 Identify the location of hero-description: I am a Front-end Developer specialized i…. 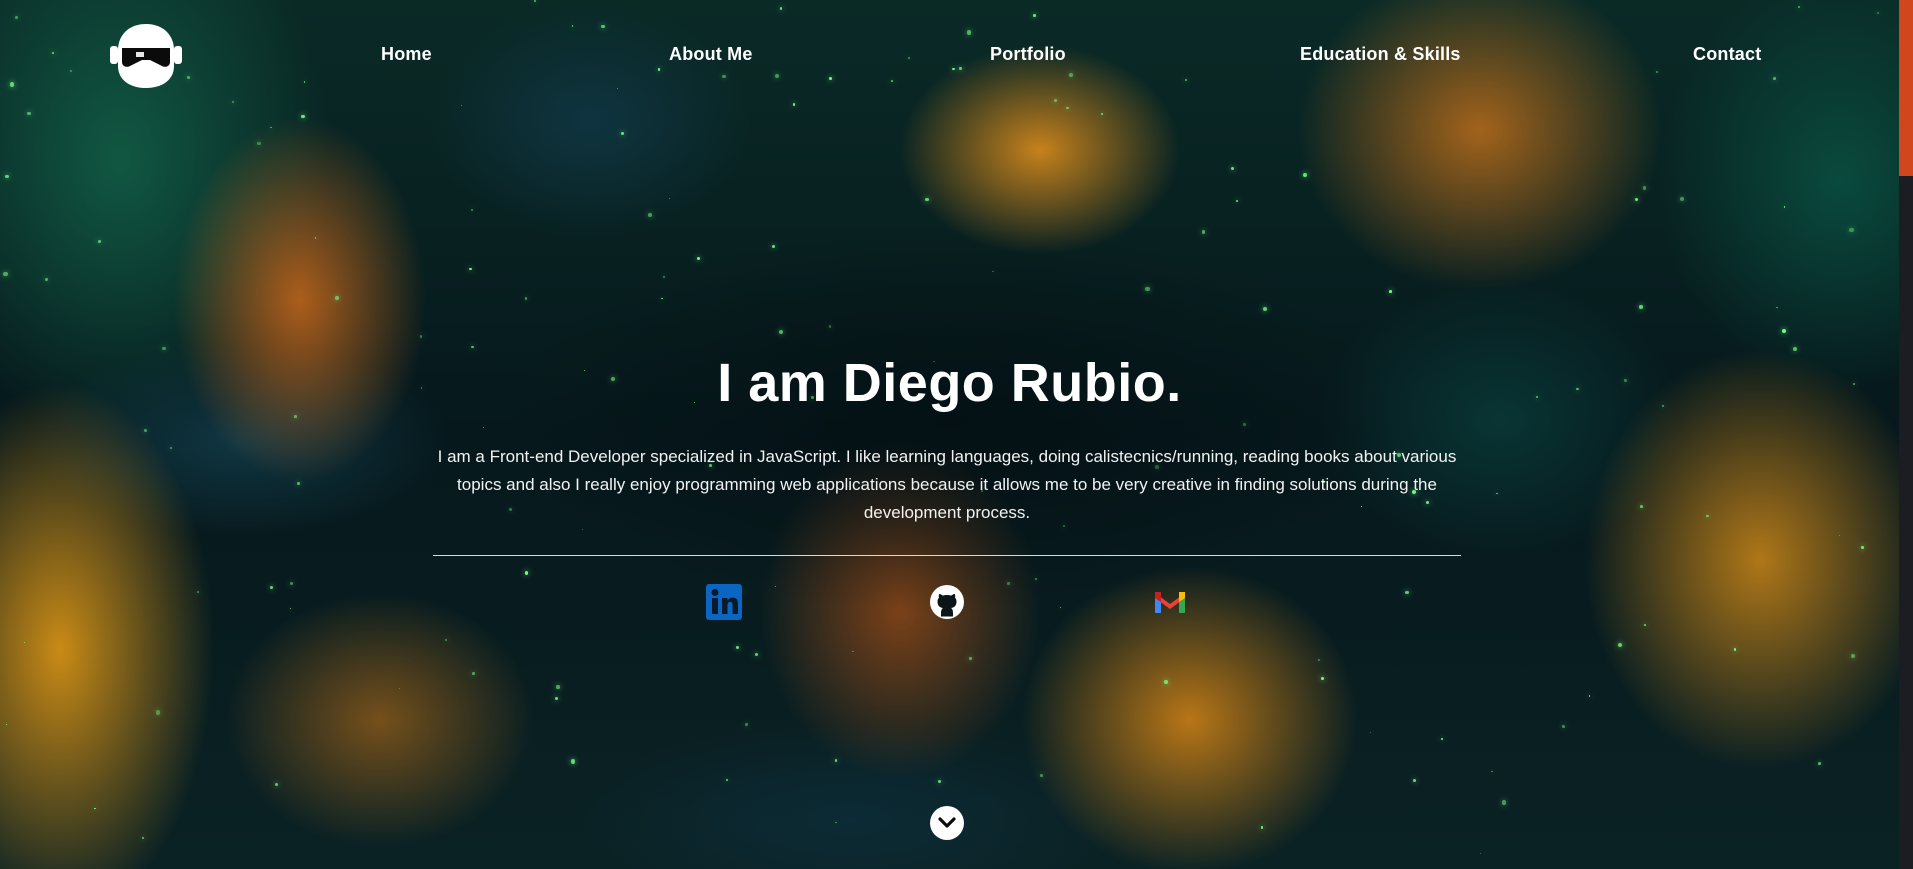
(947, 484).